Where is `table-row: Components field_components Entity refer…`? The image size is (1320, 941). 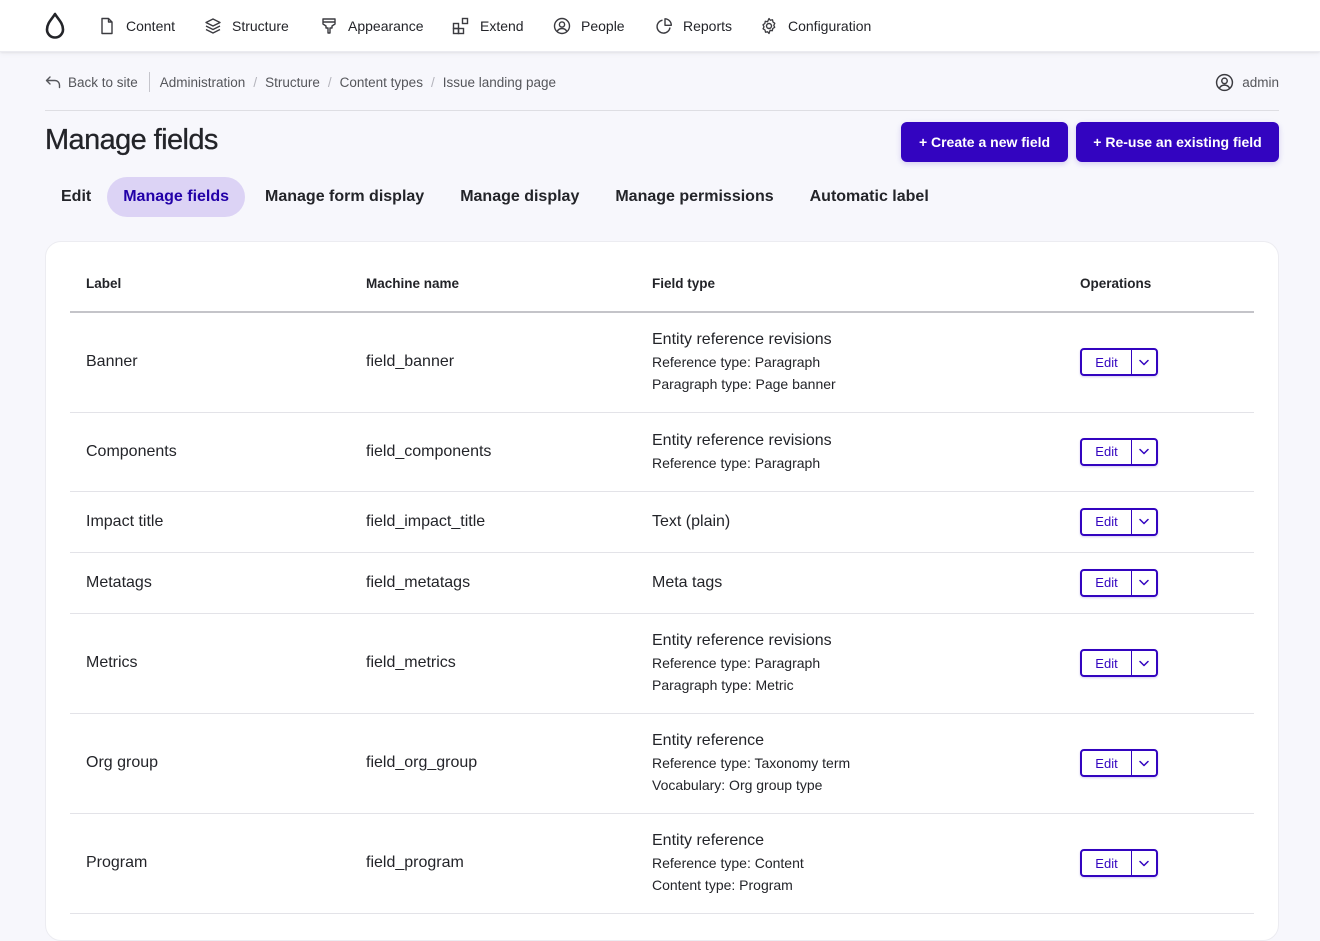 table-row: Components field_components Entity refer… is located at coordinates (662, 452).